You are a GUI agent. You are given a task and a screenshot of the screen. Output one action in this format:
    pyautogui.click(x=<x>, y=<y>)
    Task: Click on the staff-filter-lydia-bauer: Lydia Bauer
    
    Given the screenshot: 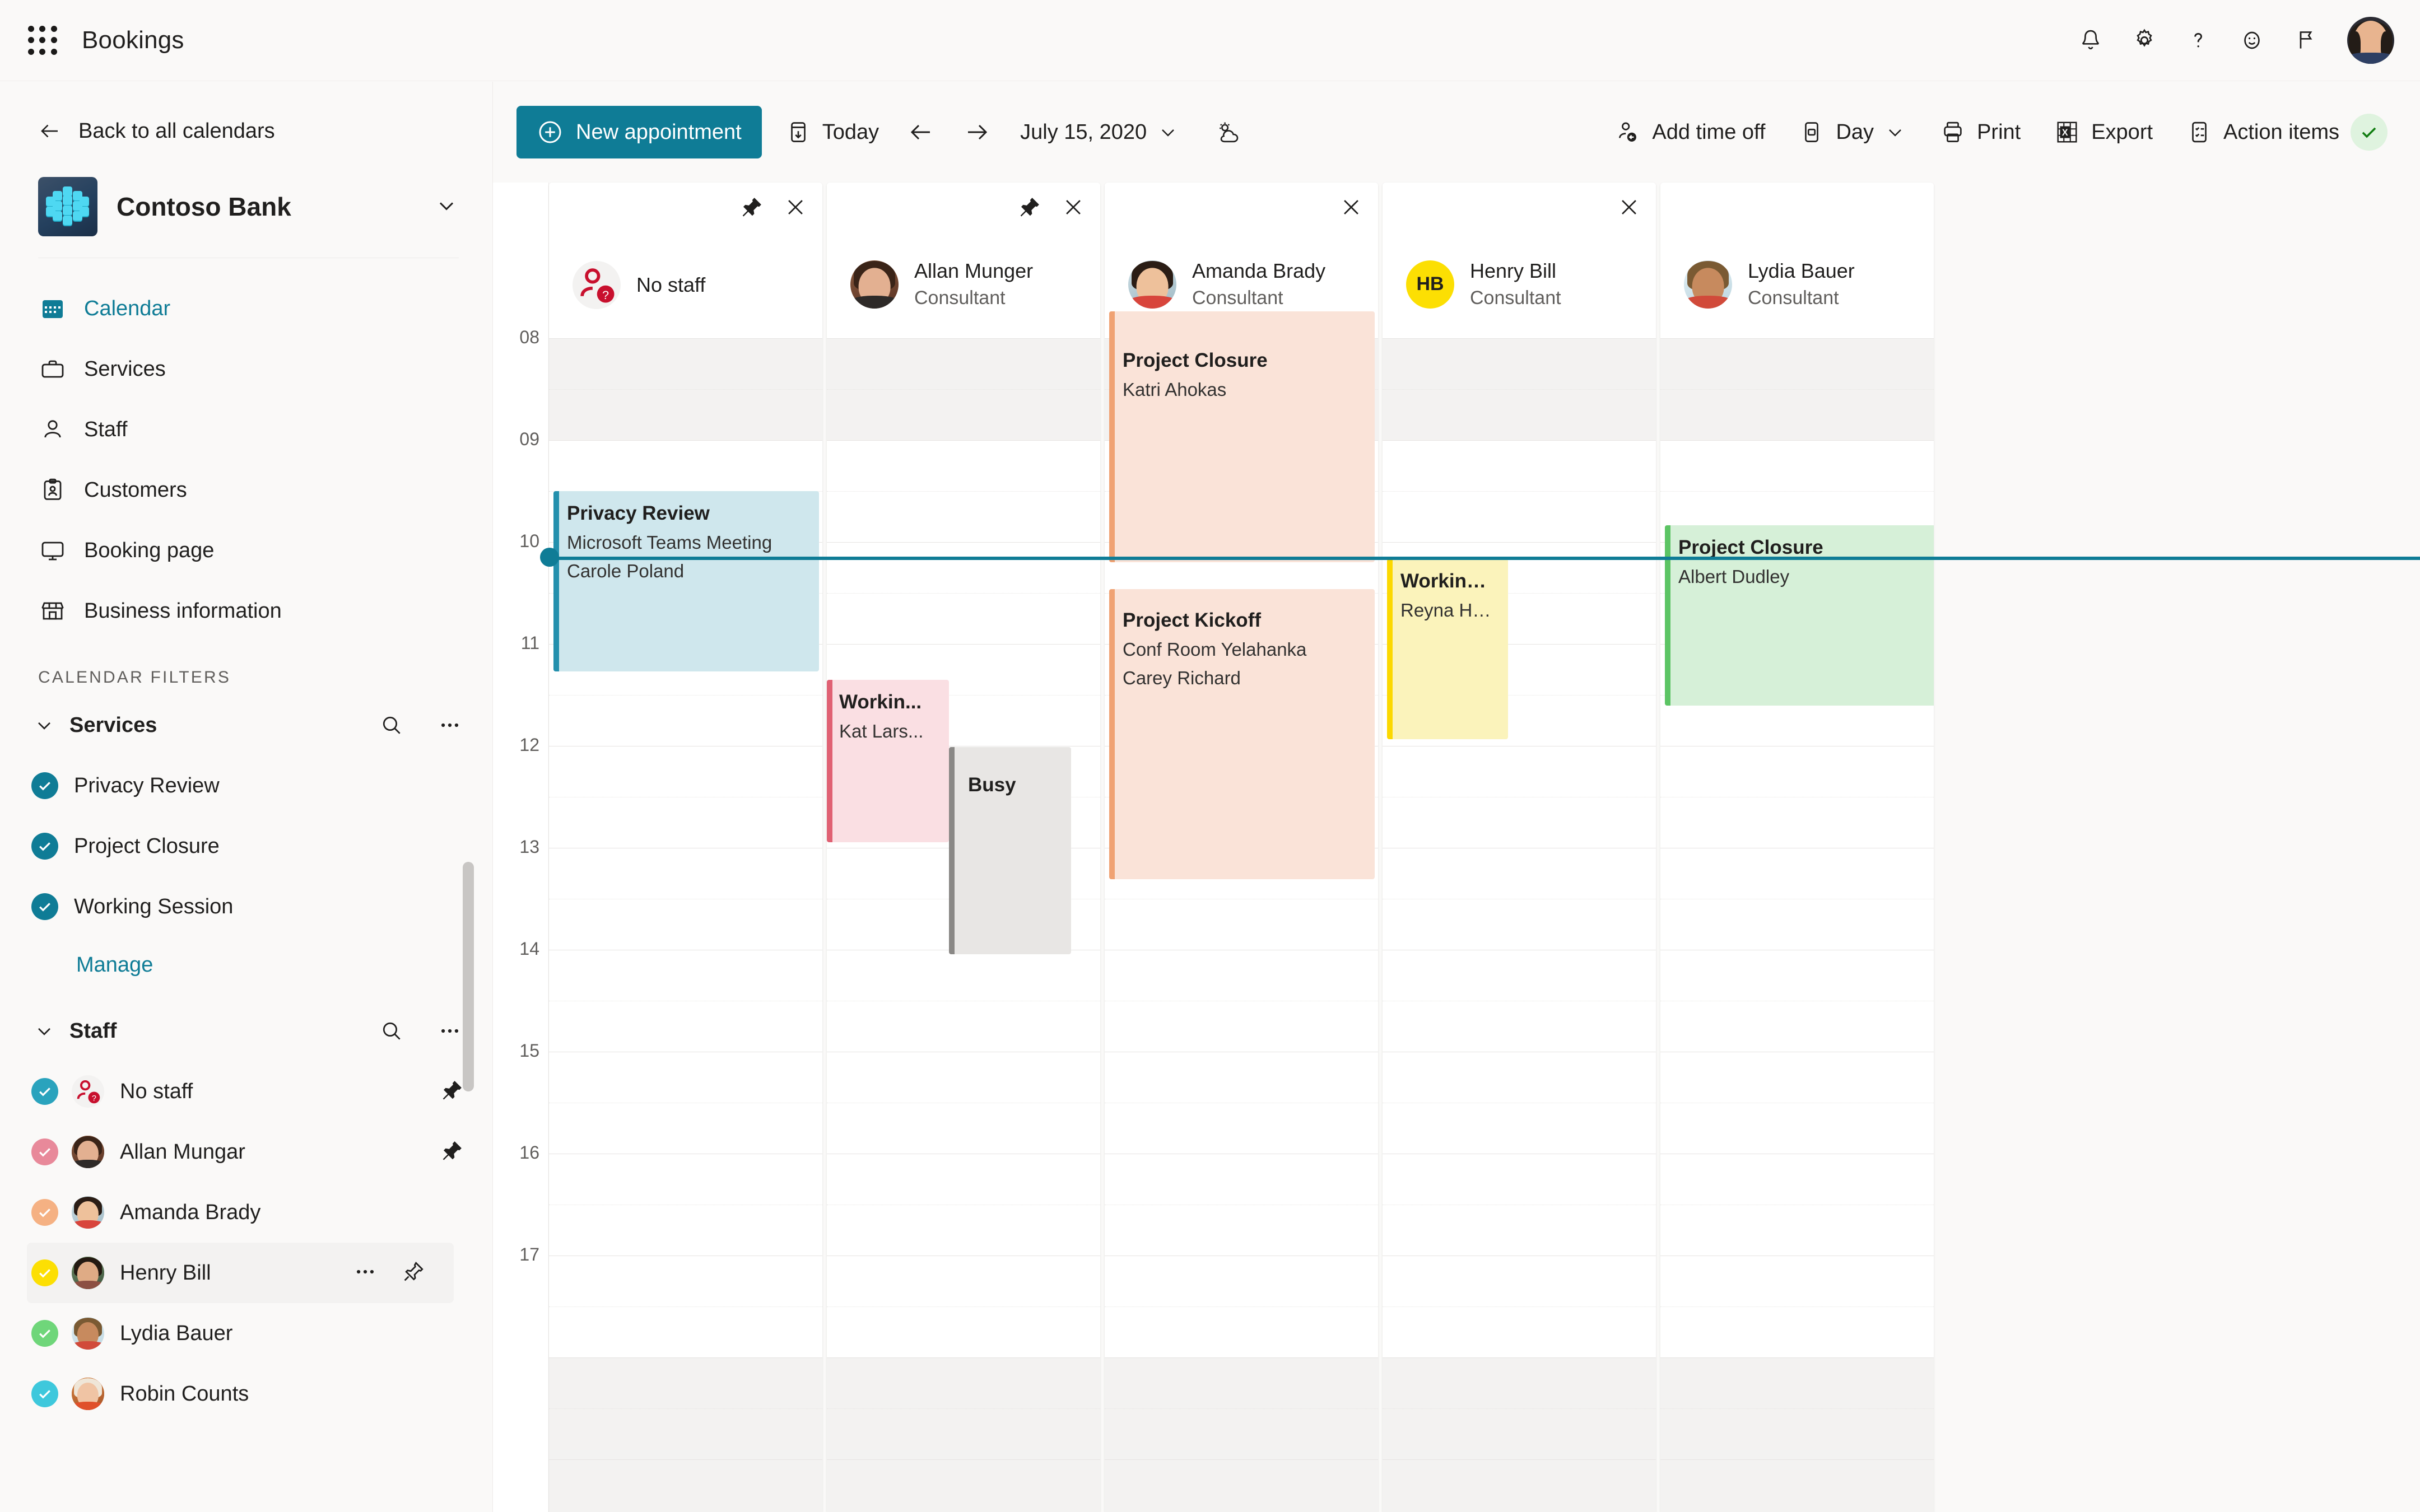 What is the action you would take?
    pyautogui.click(x=246, y=1334)
    